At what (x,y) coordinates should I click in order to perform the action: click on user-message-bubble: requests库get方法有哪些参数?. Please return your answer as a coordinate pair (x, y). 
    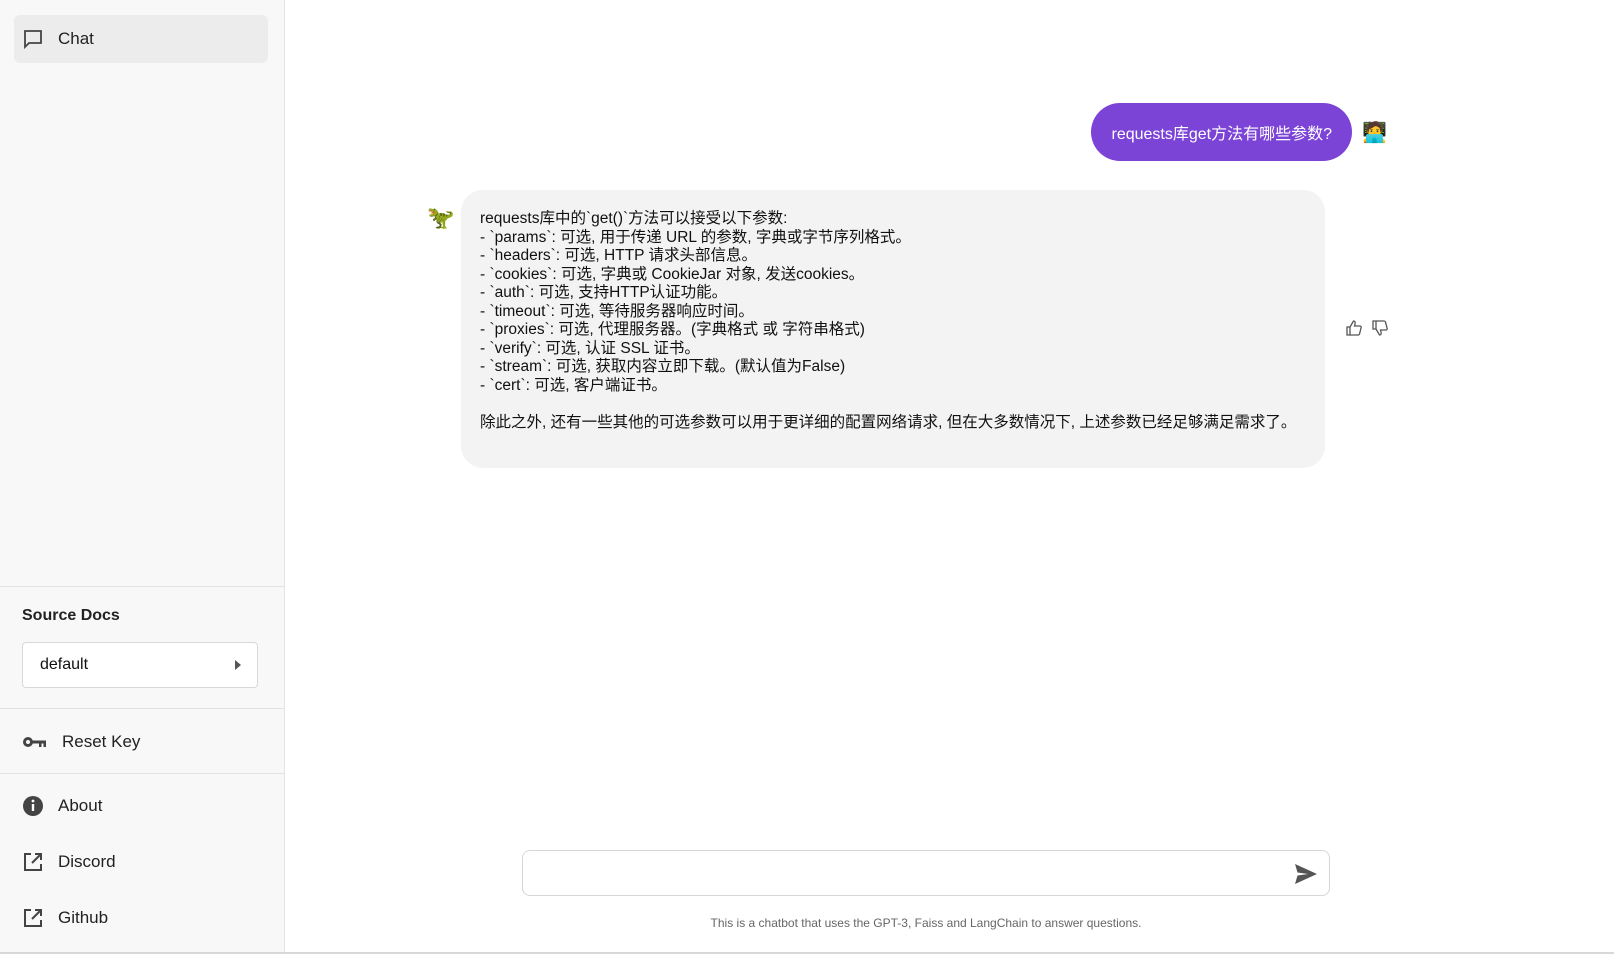
    Looking at the image, I should click on (1221, 132).